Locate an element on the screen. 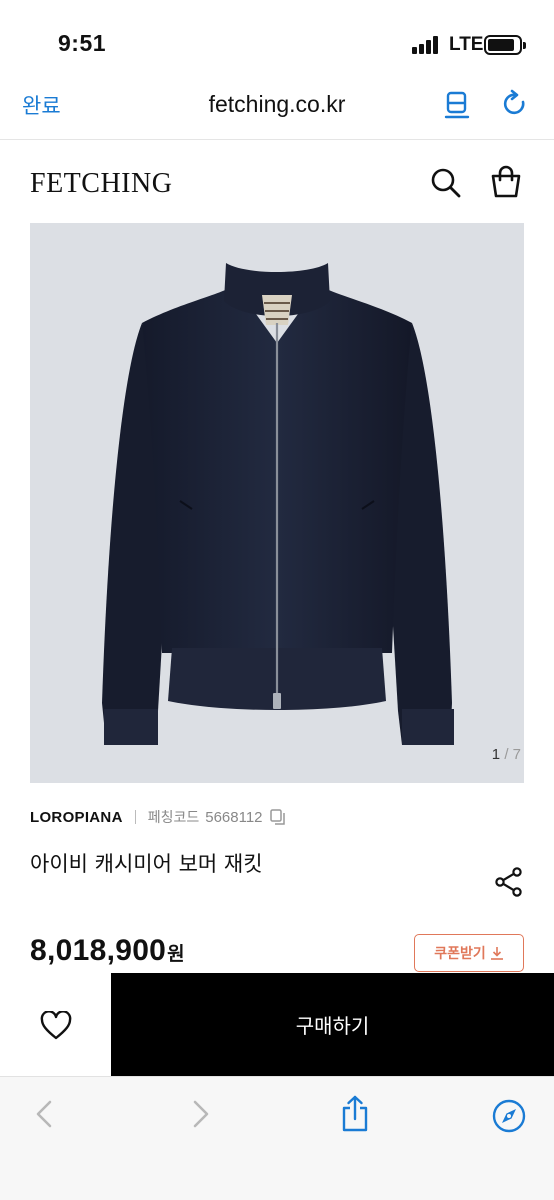  download-icon is located at coordinates (496, 953).